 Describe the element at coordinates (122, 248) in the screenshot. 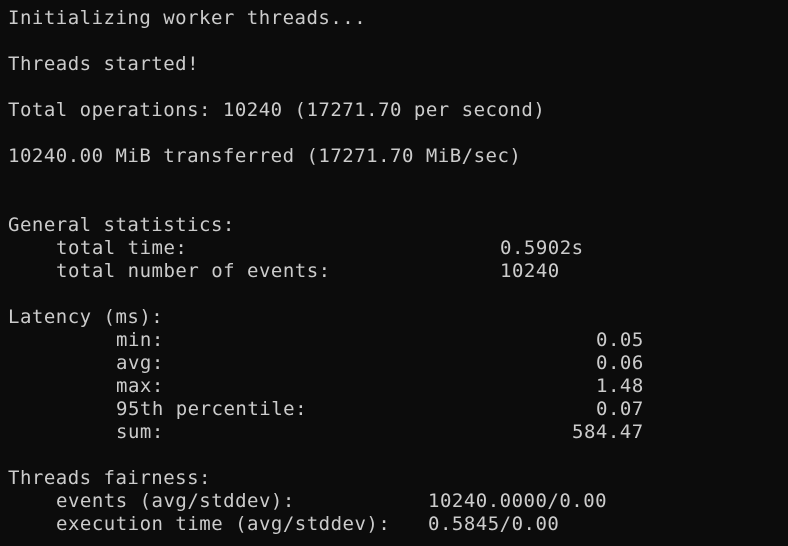

I see `total-time-label: total time:` at that location.